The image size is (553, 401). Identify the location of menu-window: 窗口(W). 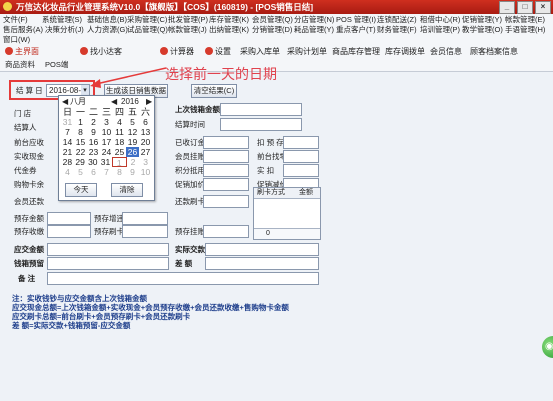
(16, 40).